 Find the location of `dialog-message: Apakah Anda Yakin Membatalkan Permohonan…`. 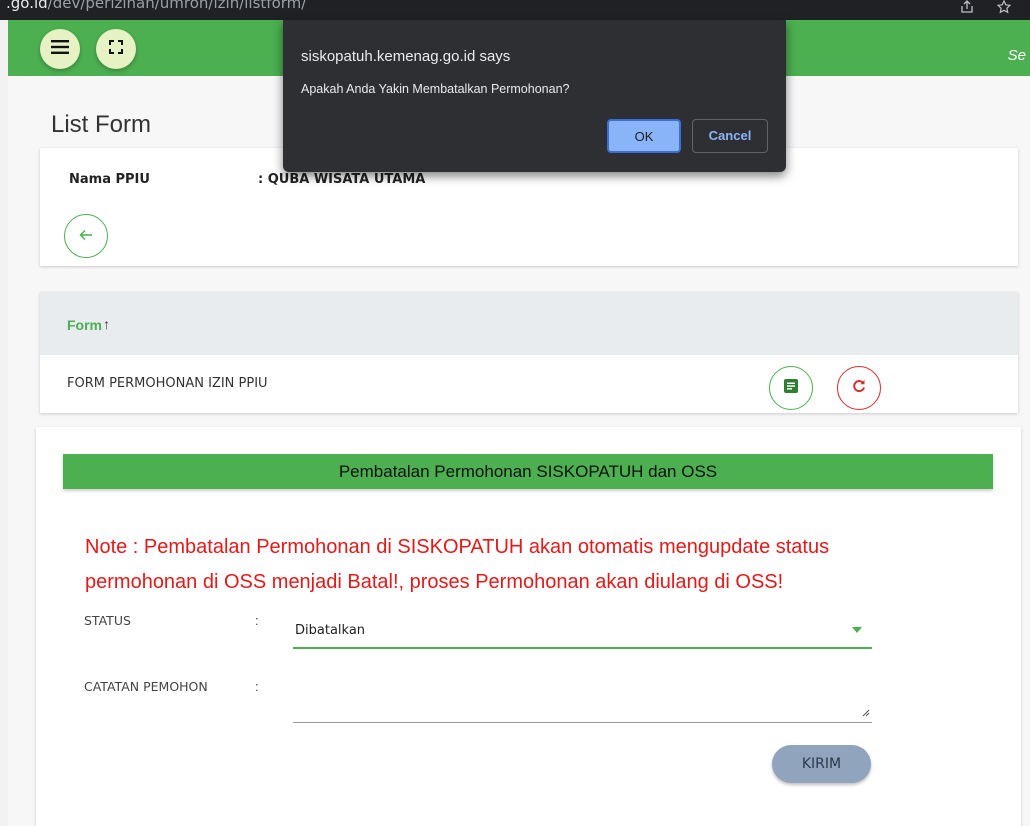

dialog-message: Apakah Anda Yakin Membatalkan Permohonan… is located at coordinates (435, 89).